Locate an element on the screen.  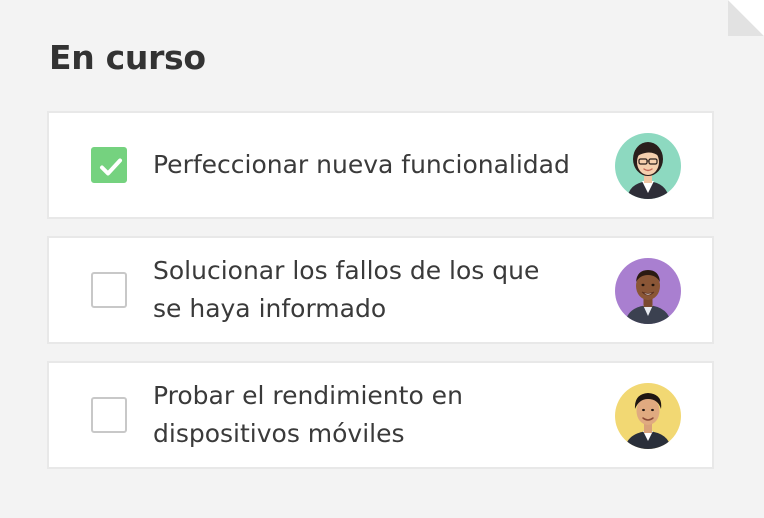
section-title: En curso is located at coordinates (127, 57).